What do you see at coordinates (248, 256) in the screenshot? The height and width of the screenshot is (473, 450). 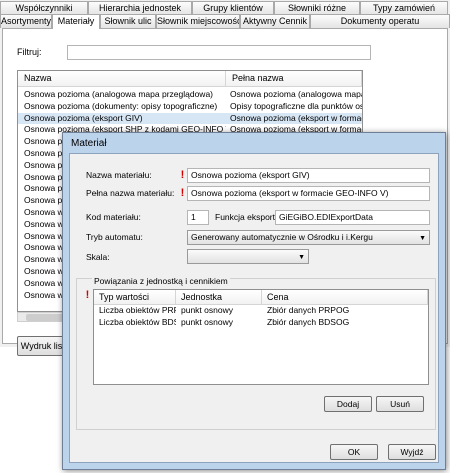 I see `skala-select: ▼` at bounding box center [248, 256].